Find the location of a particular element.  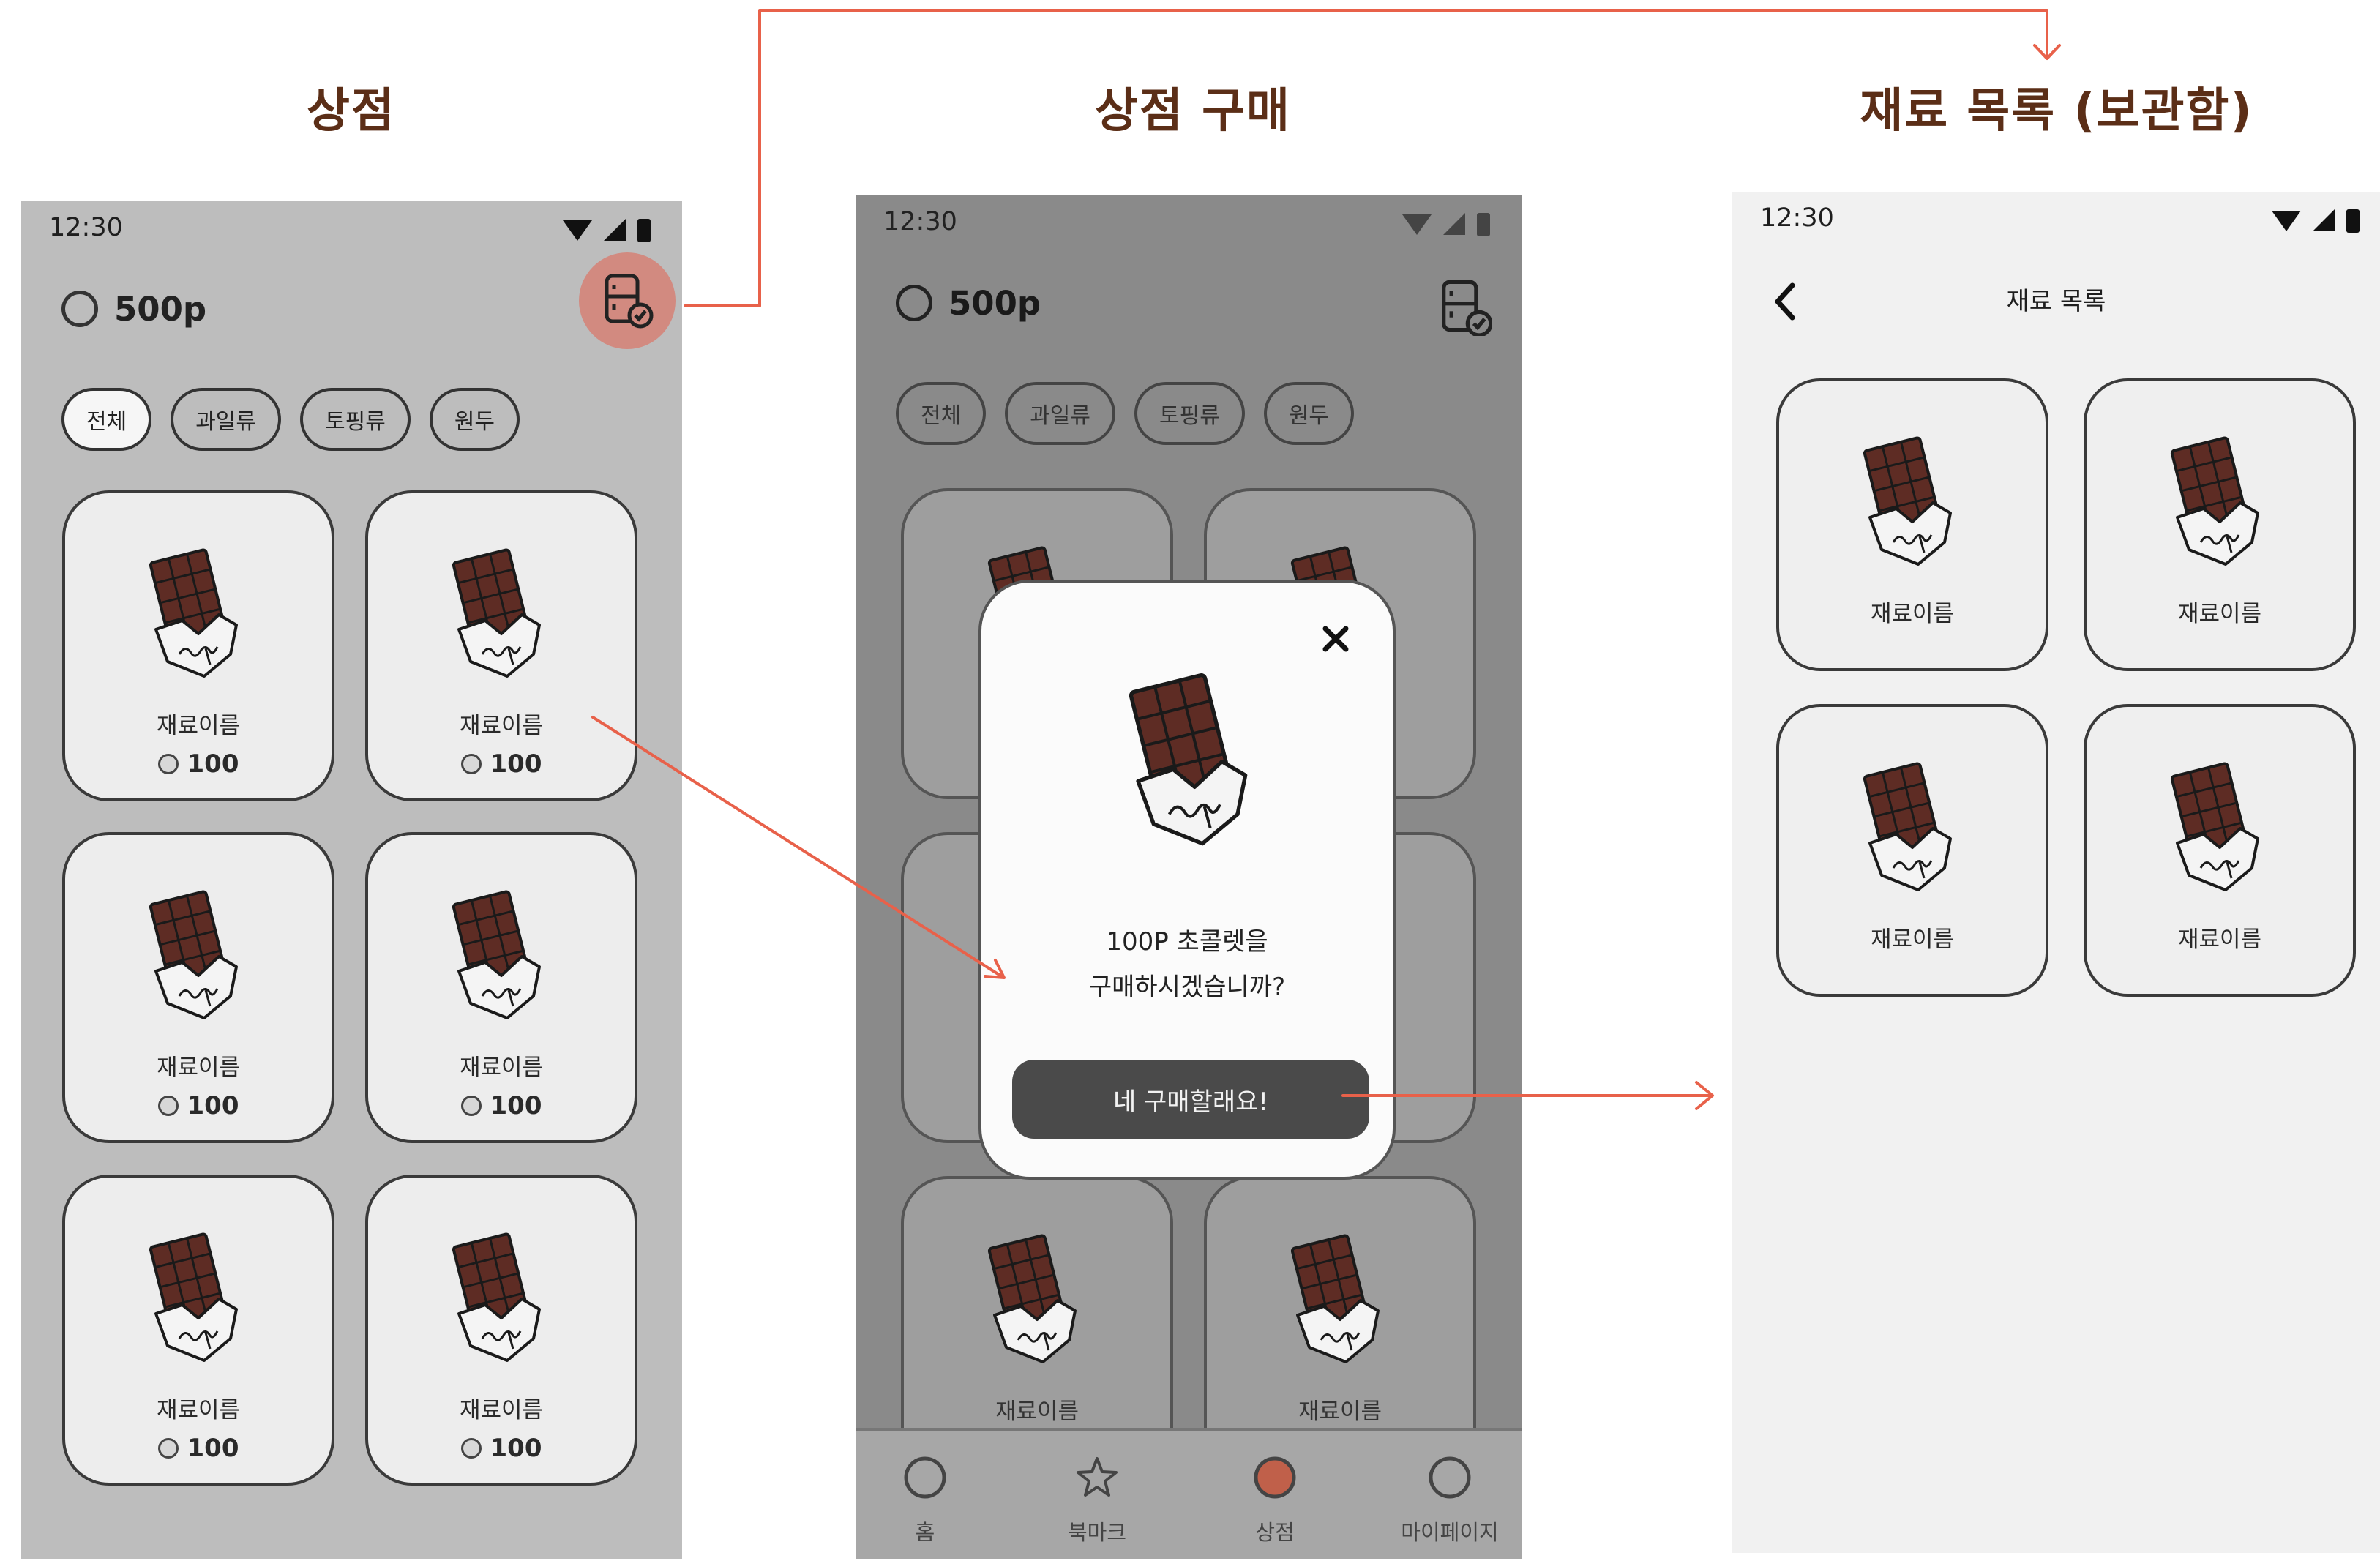

flow-arrow-item is located at coordinates (797, 847).